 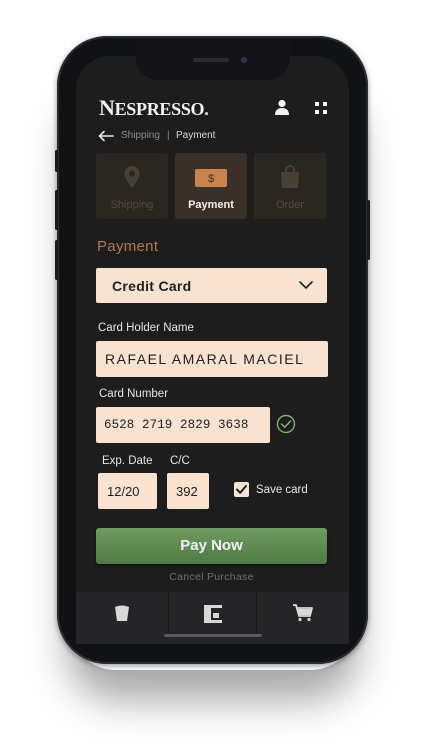 I want to click on coffee-cup-icon, so click(x=122, y=613).